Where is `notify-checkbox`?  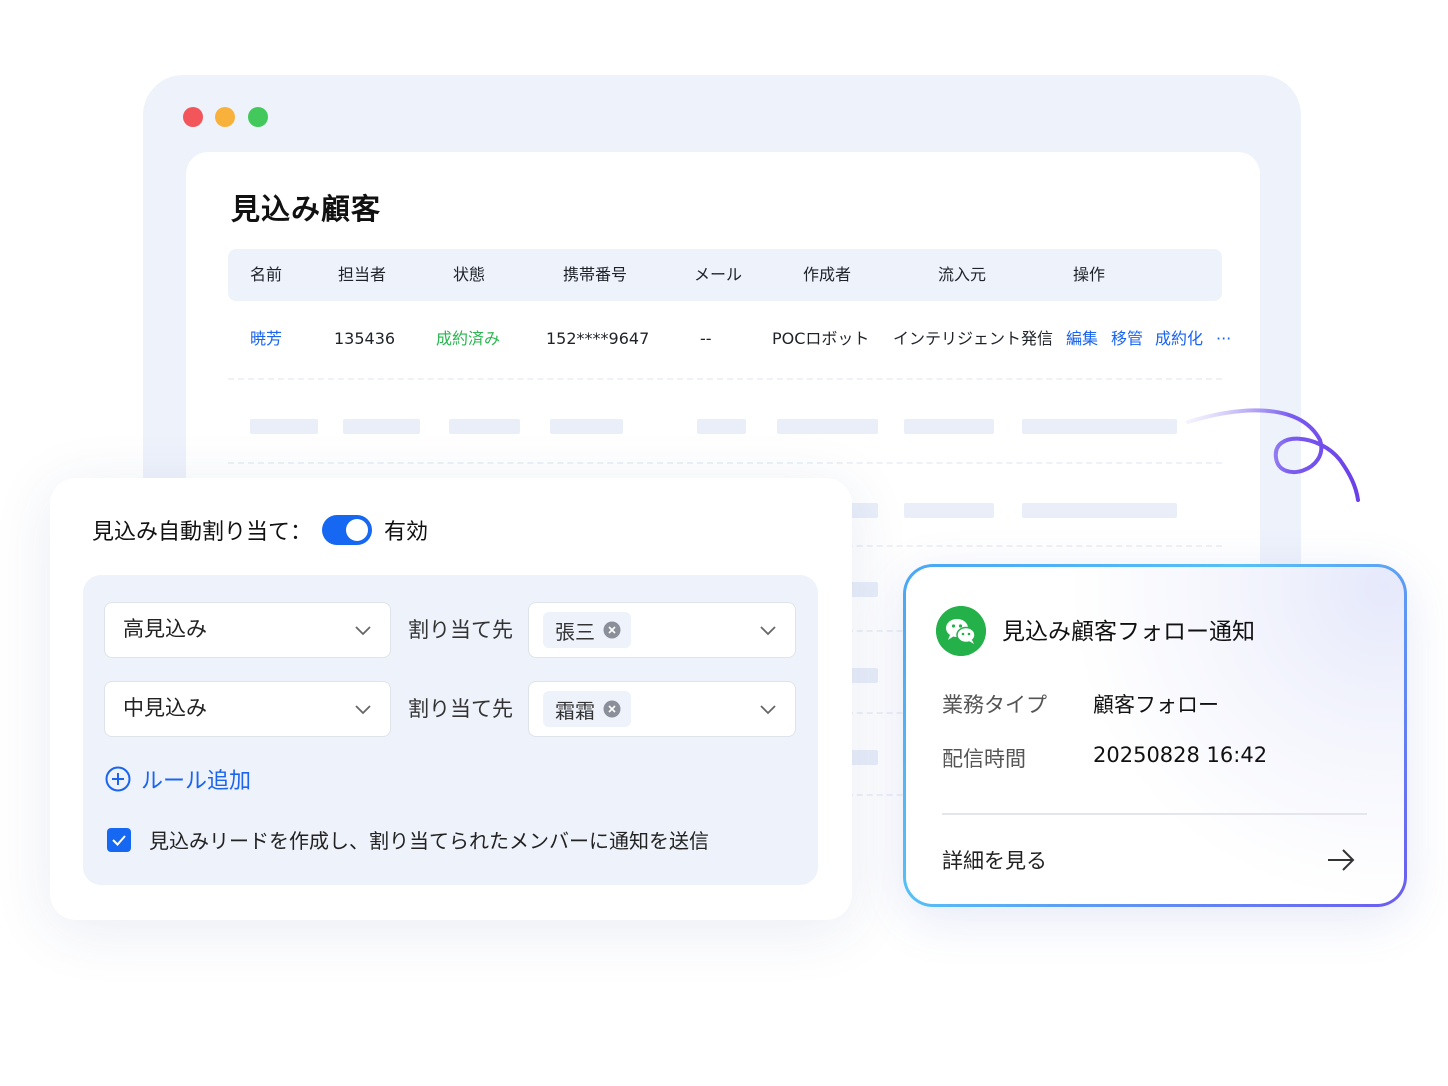
notify-checkbox is located at coordinates (119, 839).